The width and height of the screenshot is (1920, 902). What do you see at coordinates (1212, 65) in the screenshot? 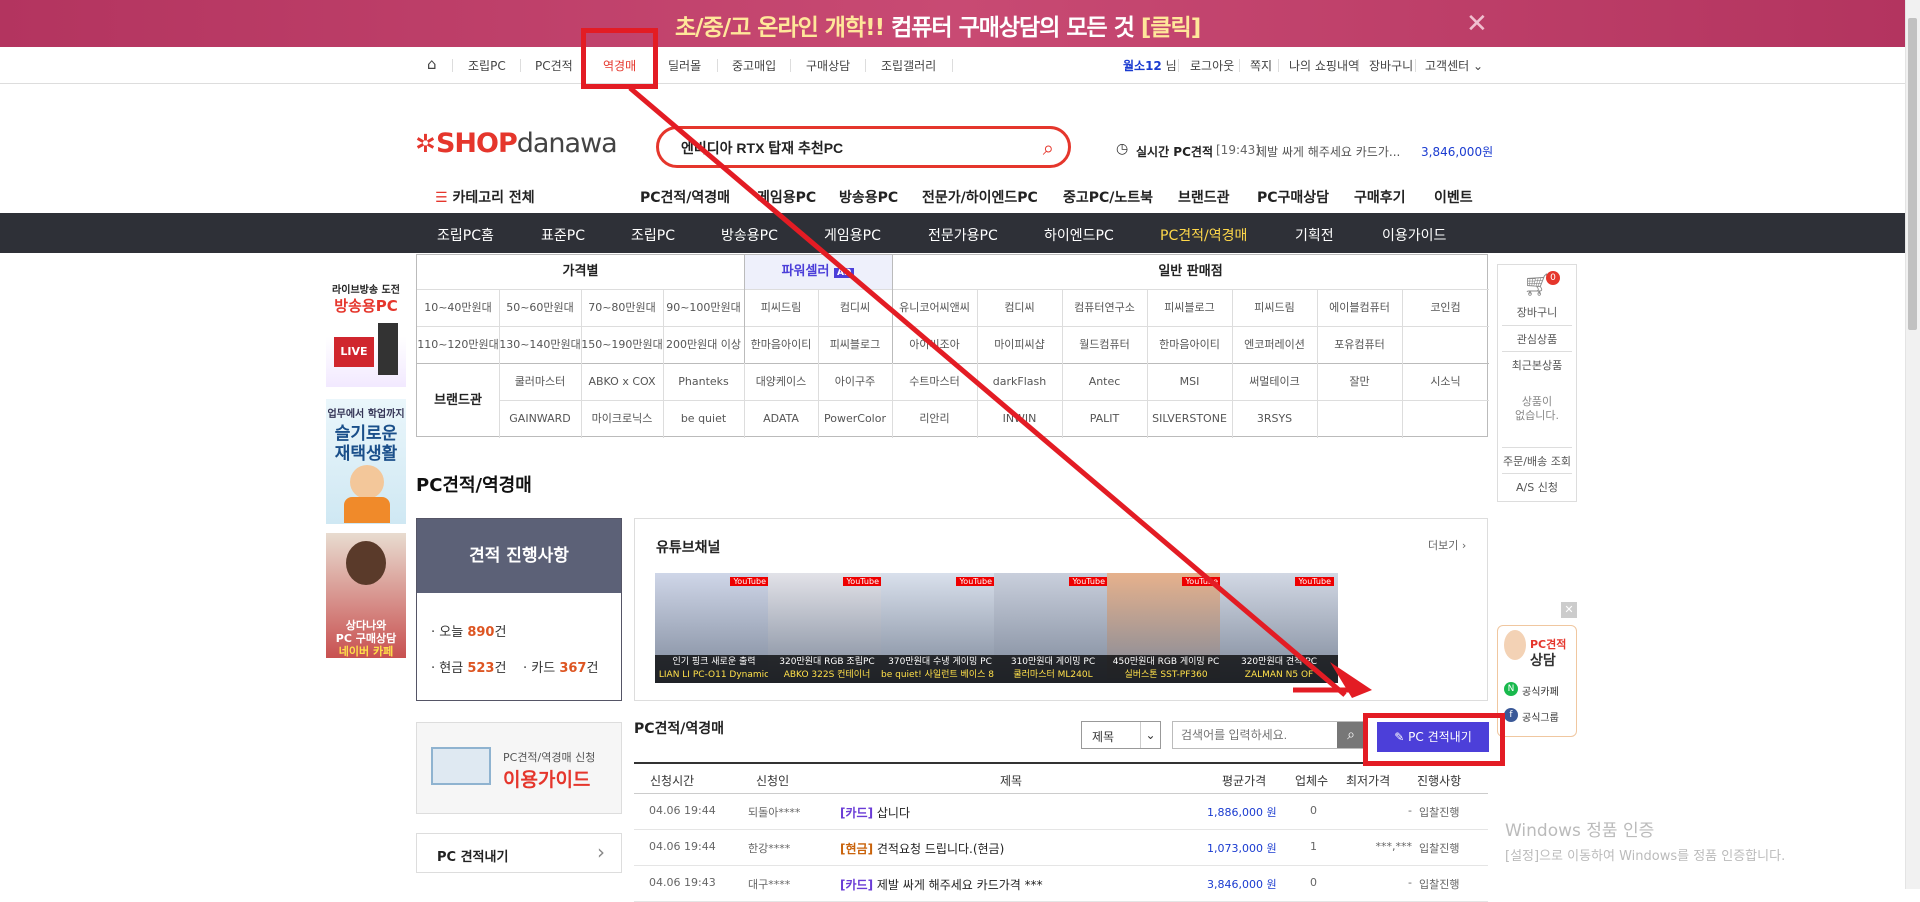
I see `logout-link: 로그아웃` at bounding box center [1212, 65].